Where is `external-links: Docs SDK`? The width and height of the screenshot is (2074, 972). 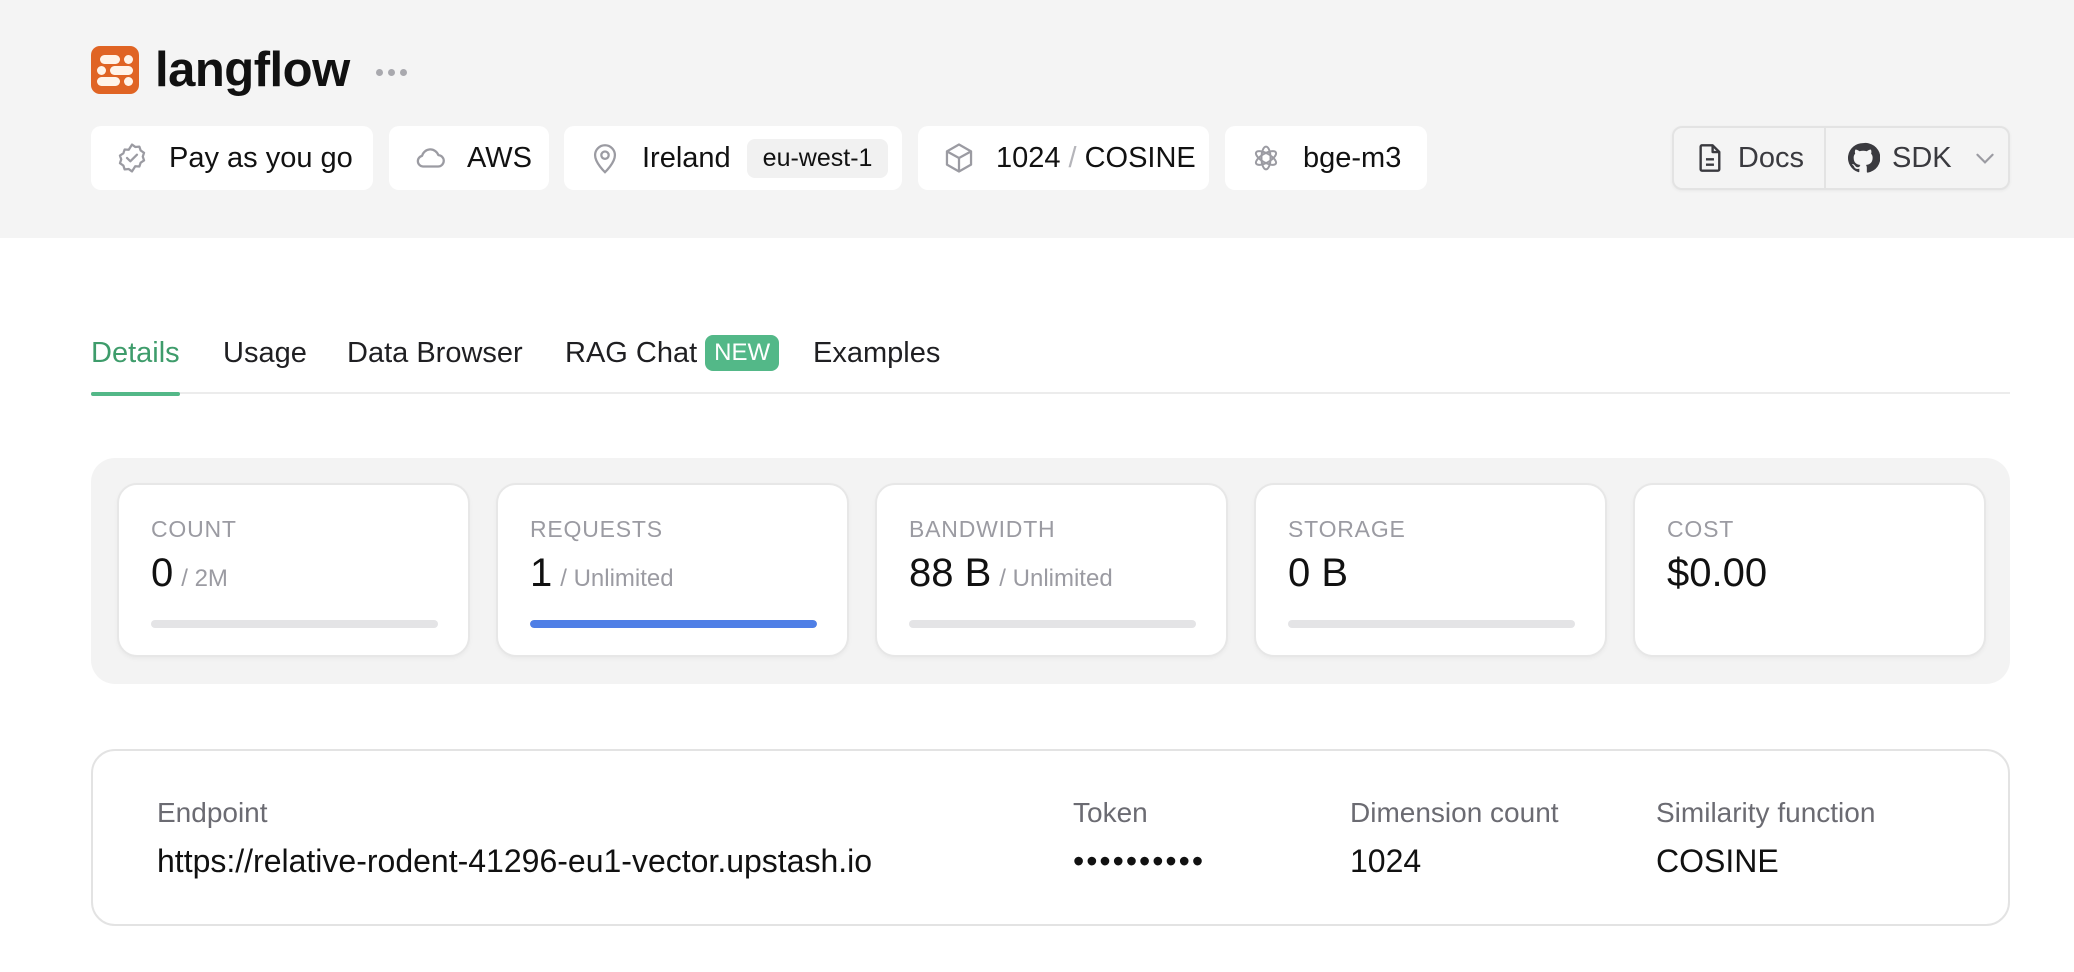 external-links: Docs SDK is located at coordinates (1841, 158).